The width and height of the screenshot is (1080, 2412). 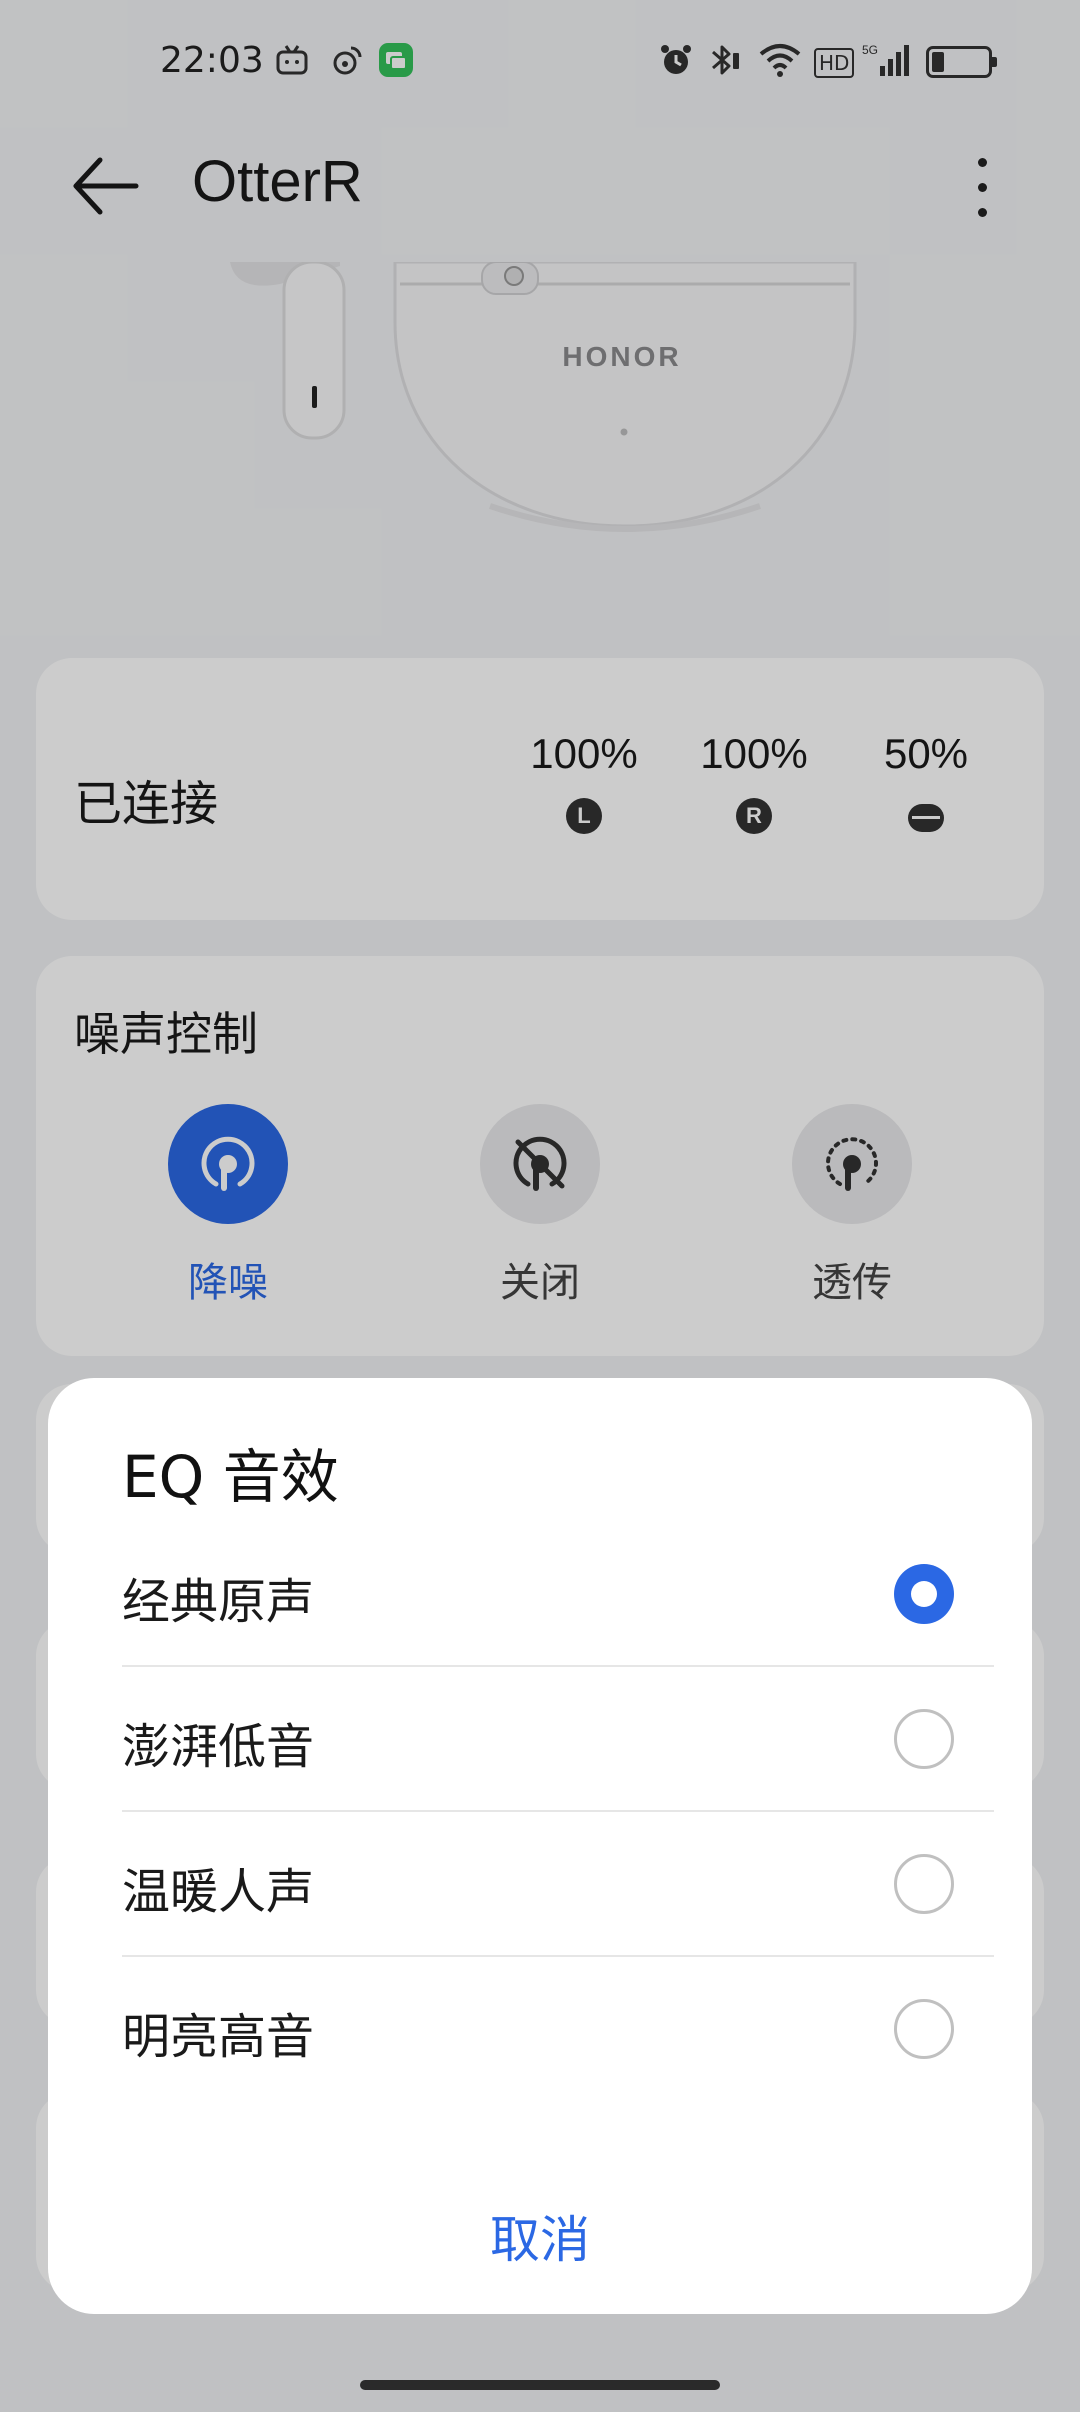 What do you see at coordinates (558, 2029) in the screenshot?
I see `eq-option-treble: 明亮高音` at bounding box center [558, 2029].